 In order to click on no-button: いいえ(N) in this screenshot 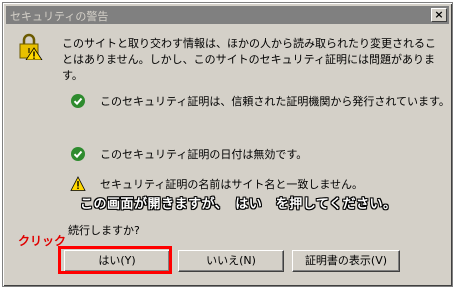, I will do `click(231, 261)`.